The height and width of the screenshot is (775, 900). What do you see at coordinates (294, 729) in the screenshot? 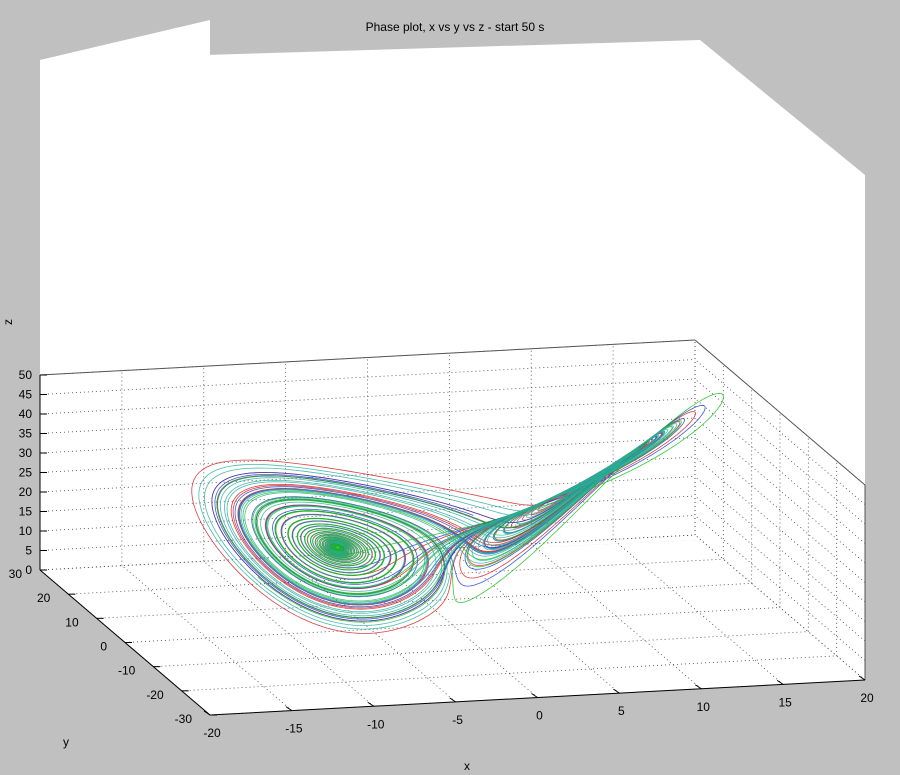
I see `x-tick-label: -15` at bounding box center [294, 729].